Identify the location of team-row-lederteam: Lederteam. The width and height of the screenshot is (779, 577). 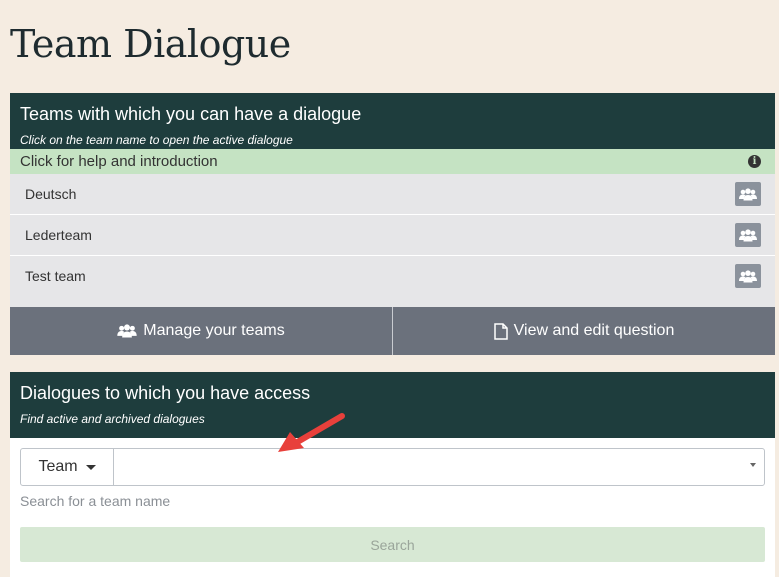
(392, 234).